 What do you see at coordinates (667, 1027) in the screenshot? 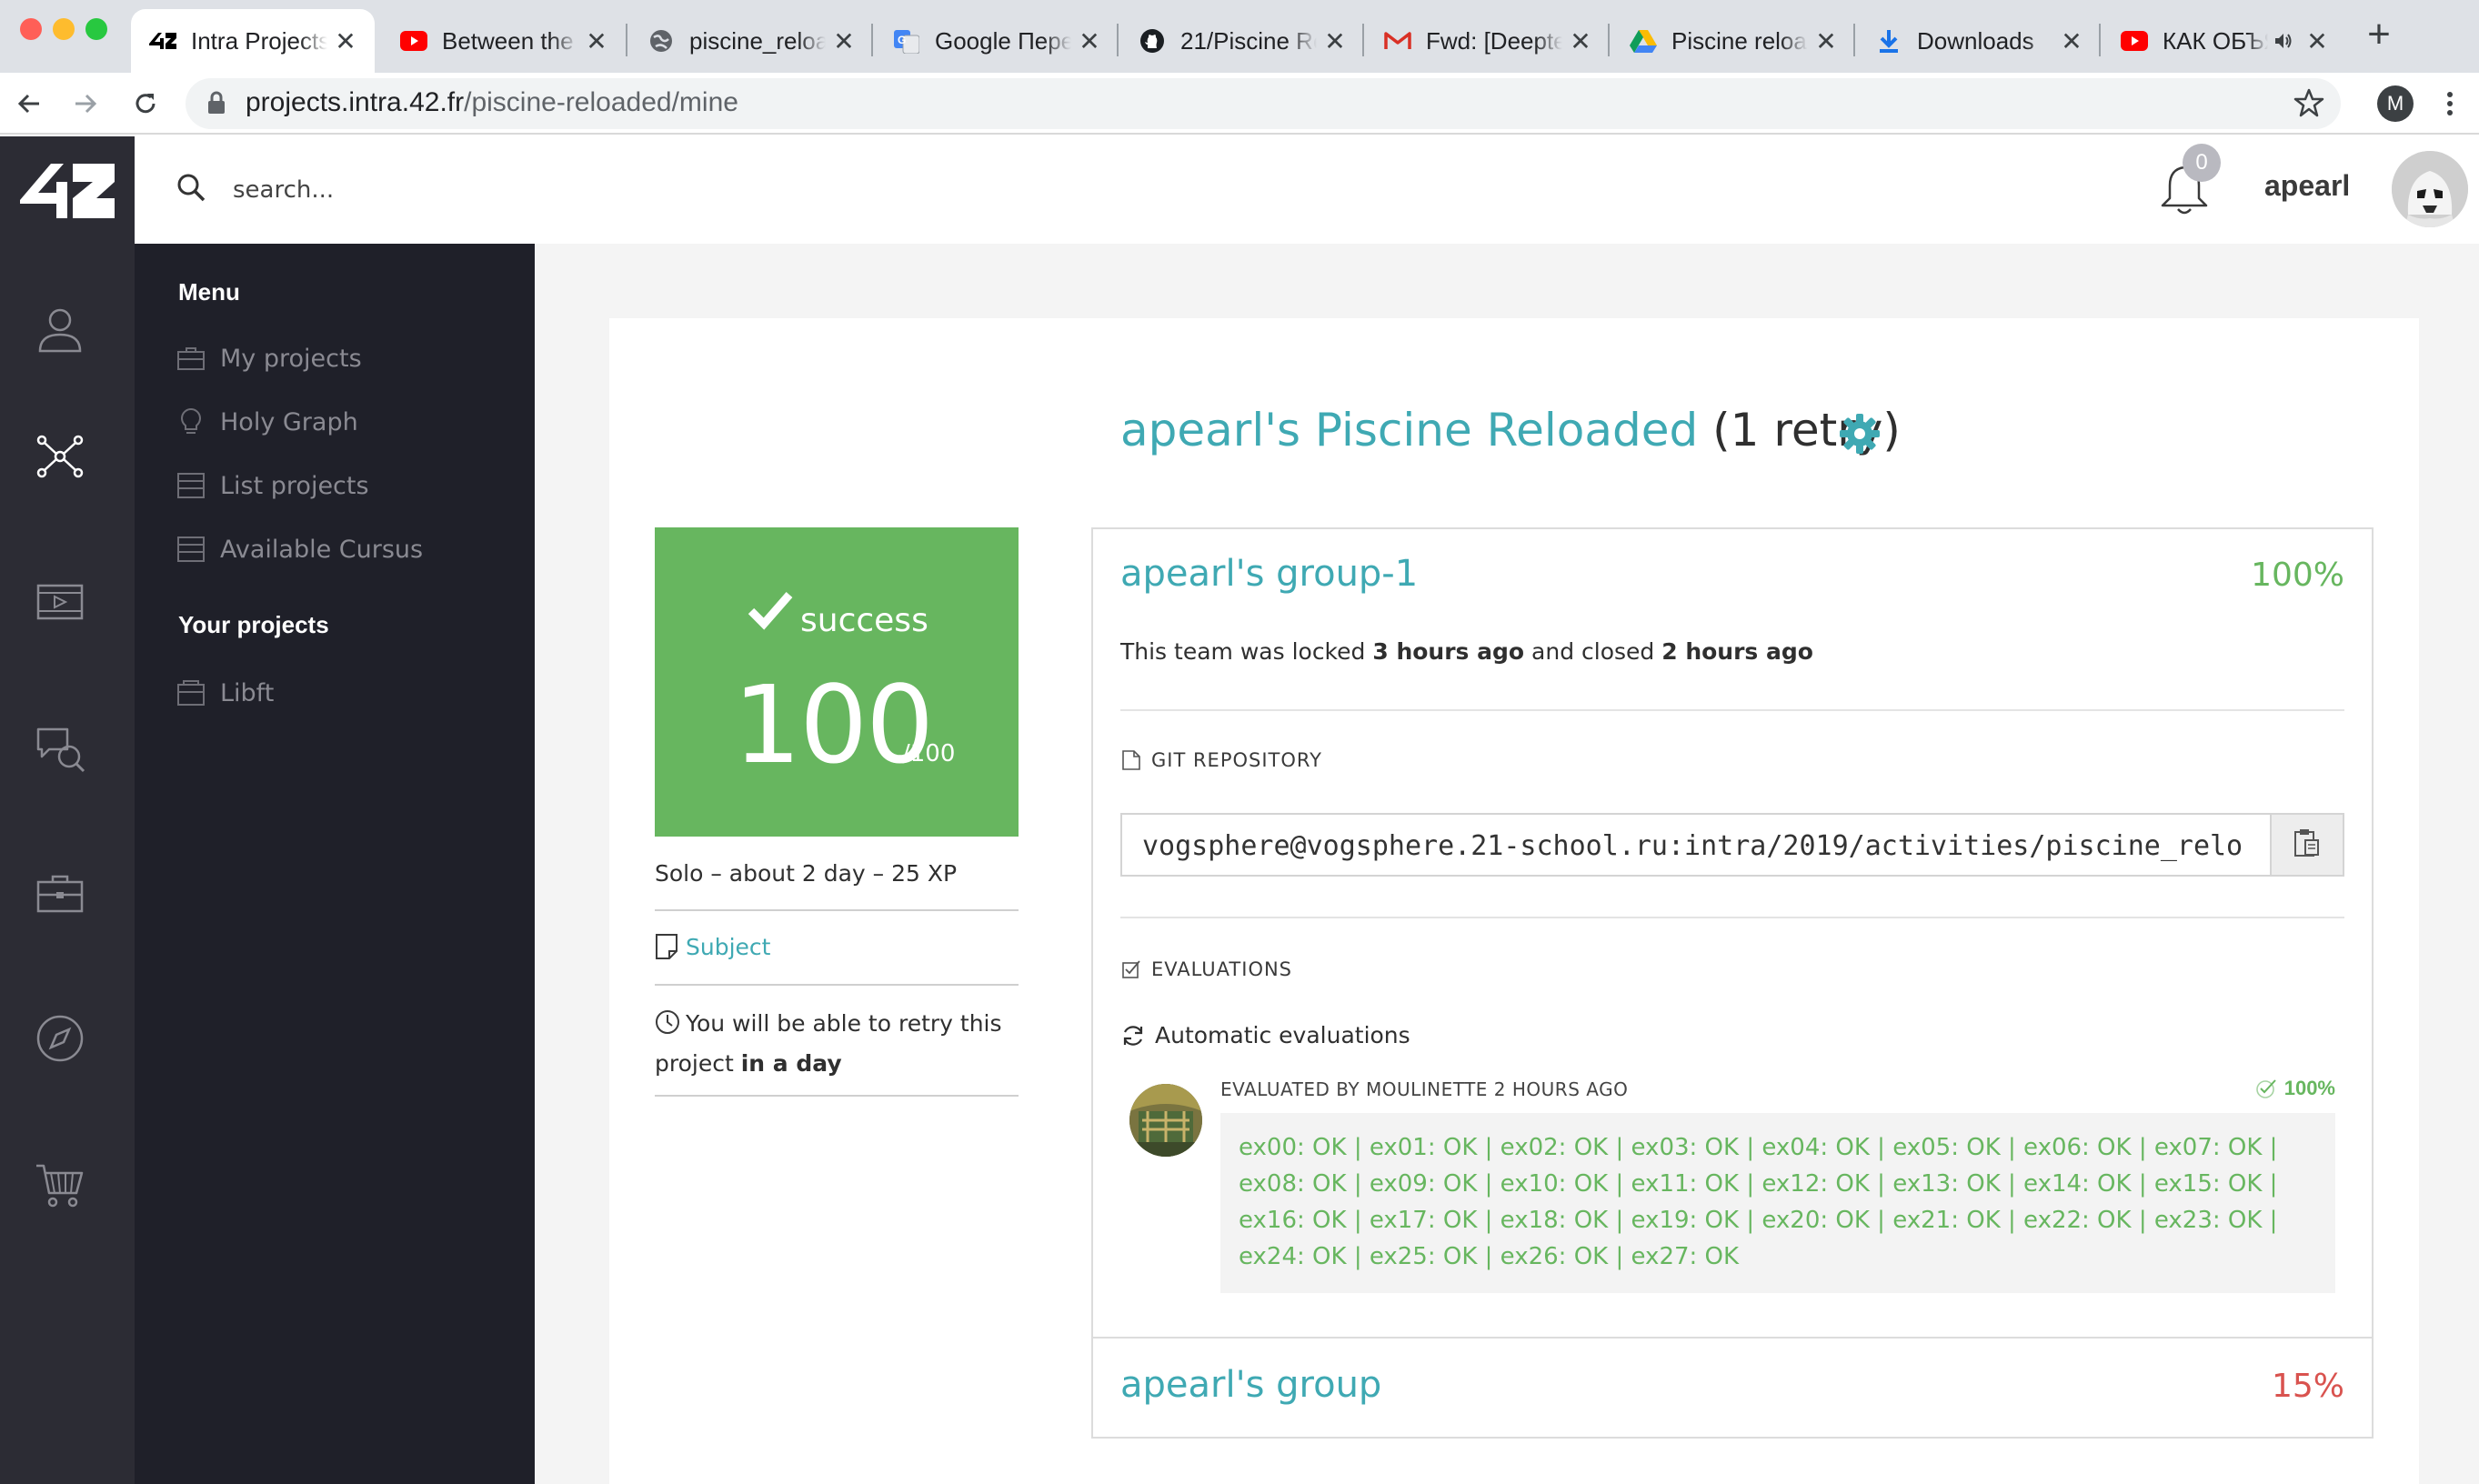
I see `clock-icon` at bounding box center [667, 1027].